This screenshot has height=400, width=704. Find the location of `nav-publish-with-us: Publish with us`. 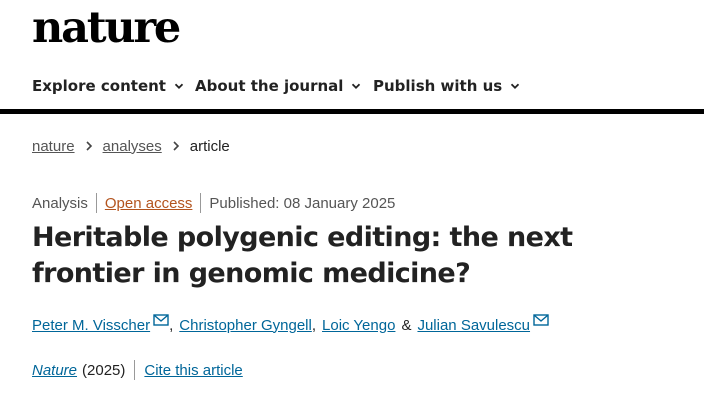

nav-publish-with-us: Publish with us is located at coordinates (446, 86).